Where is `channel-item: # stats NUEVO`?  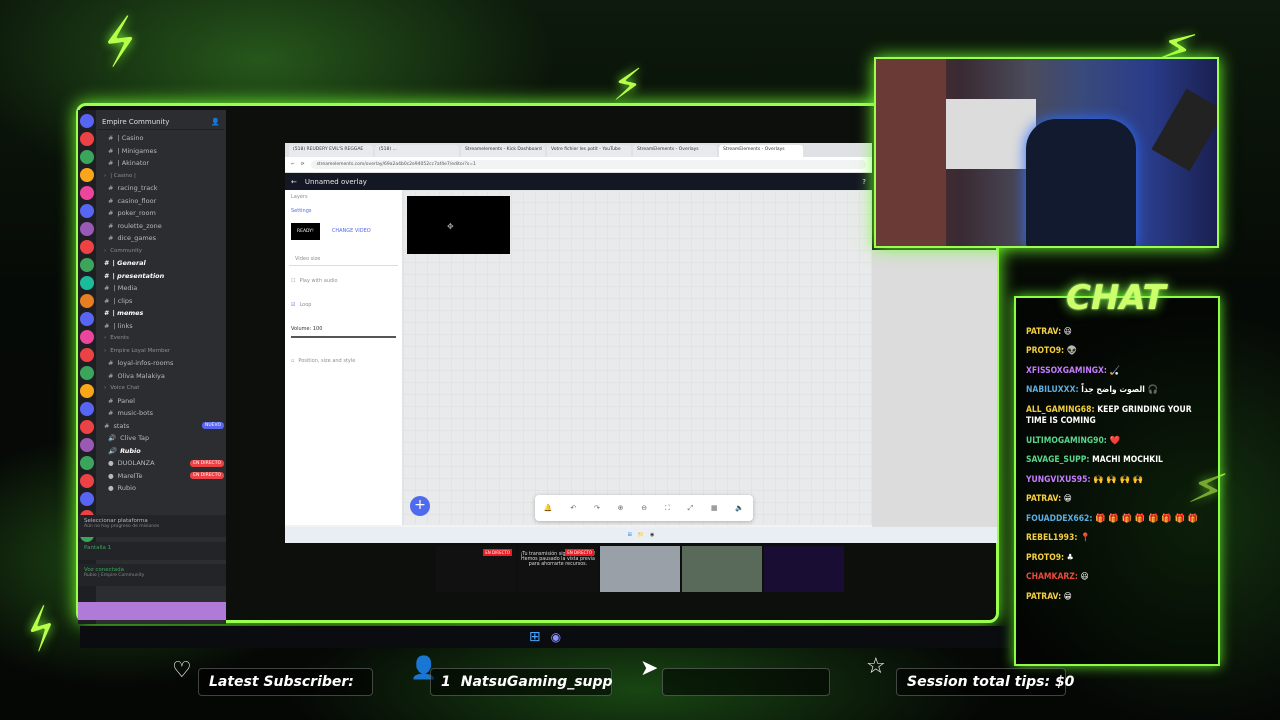 channel-item: # stats NUEVO is located at coordinates (161, 426).